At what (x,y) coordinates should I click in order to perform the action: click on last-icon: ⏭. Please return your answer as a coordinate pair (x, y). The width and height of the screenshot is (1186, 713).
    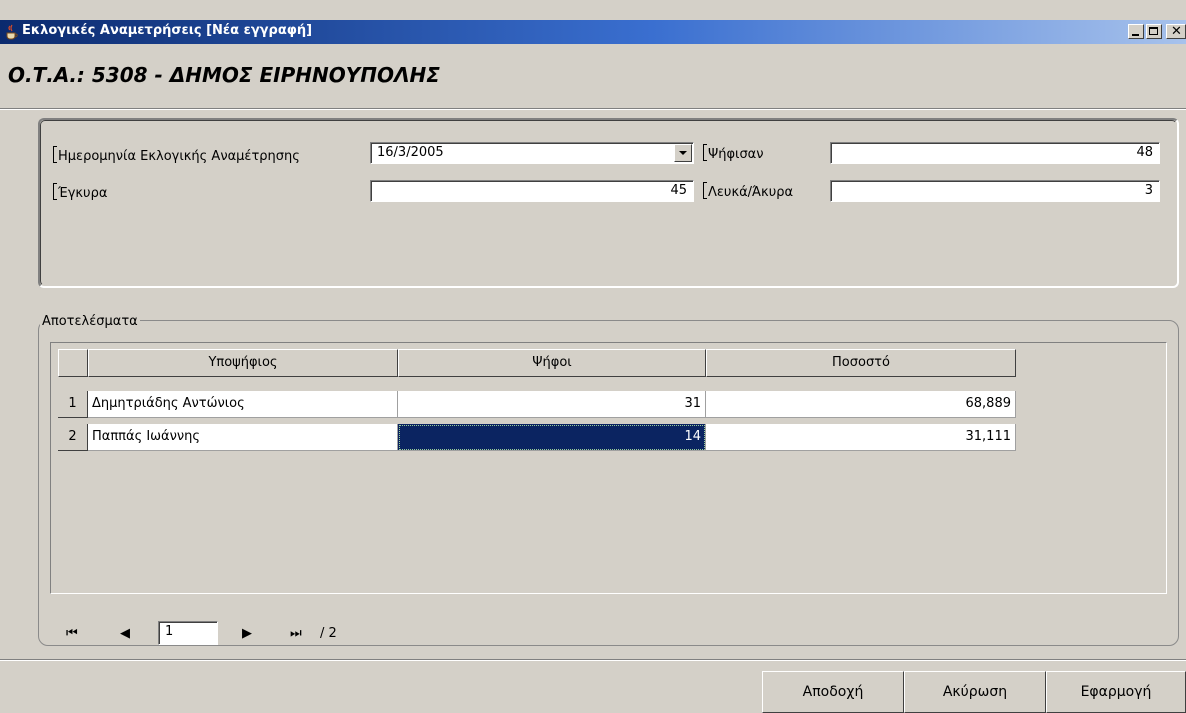
    Looking at the image, I should click on (296, 633).